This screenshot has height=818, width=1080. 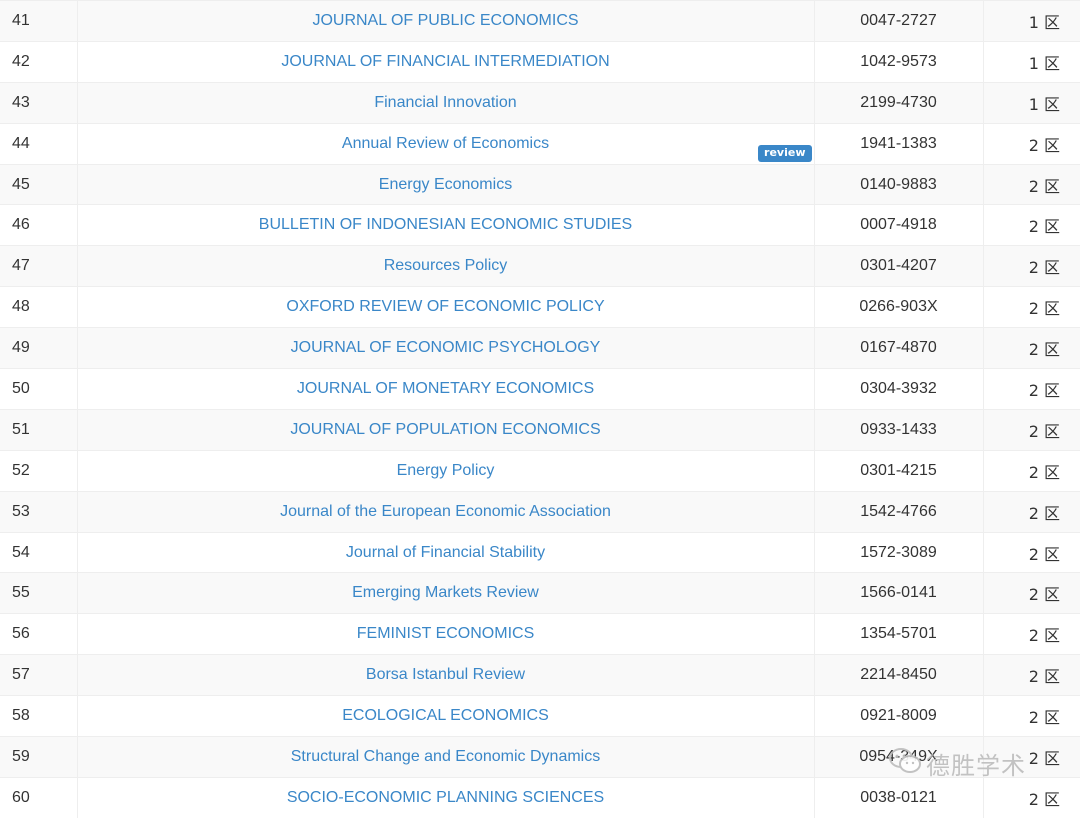 I want to click on issn-cell: 1542-4766, so click(x=898, y=511).